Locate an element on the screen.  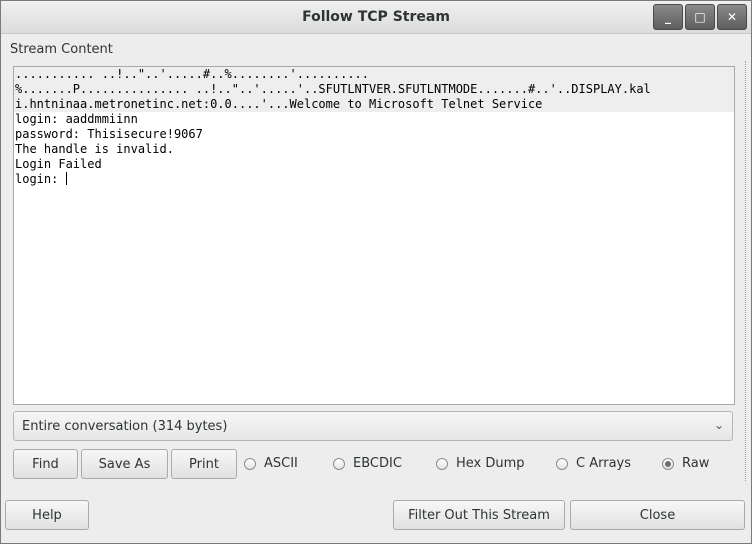
radio-c-arrays-indicator is located at coordinates (562, 463).